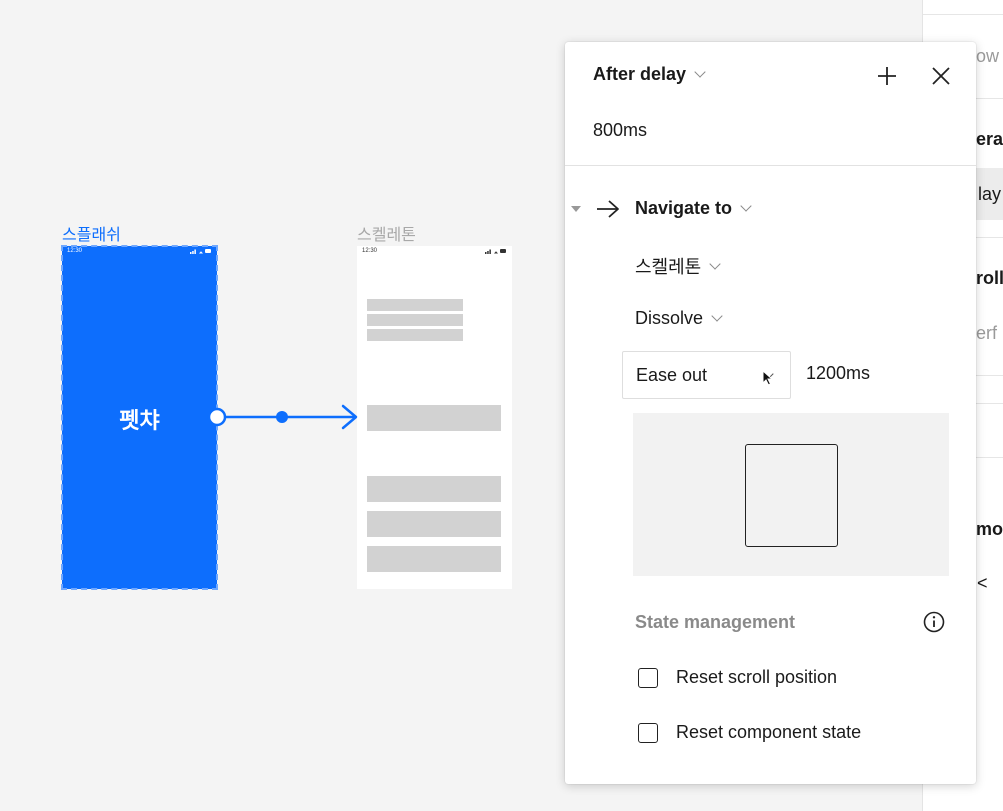  Describe the element at coordinates (989, 56) in the screenshot. I see `panel-fragment-text: ow s` at that location.